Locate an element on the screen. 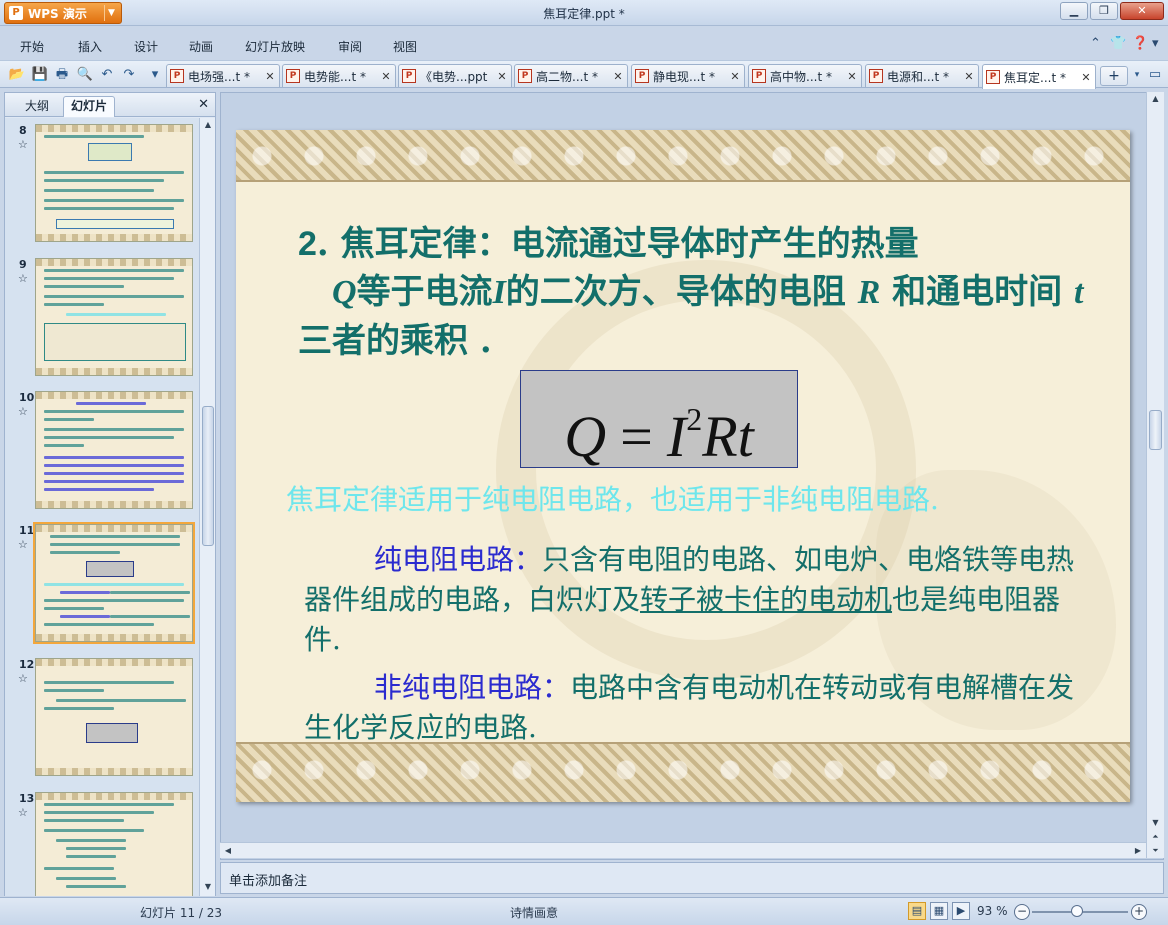 The height and width of the screenshot is (925, 1168). heading-text: 和通电时间 is located at coordinates (977, 292).